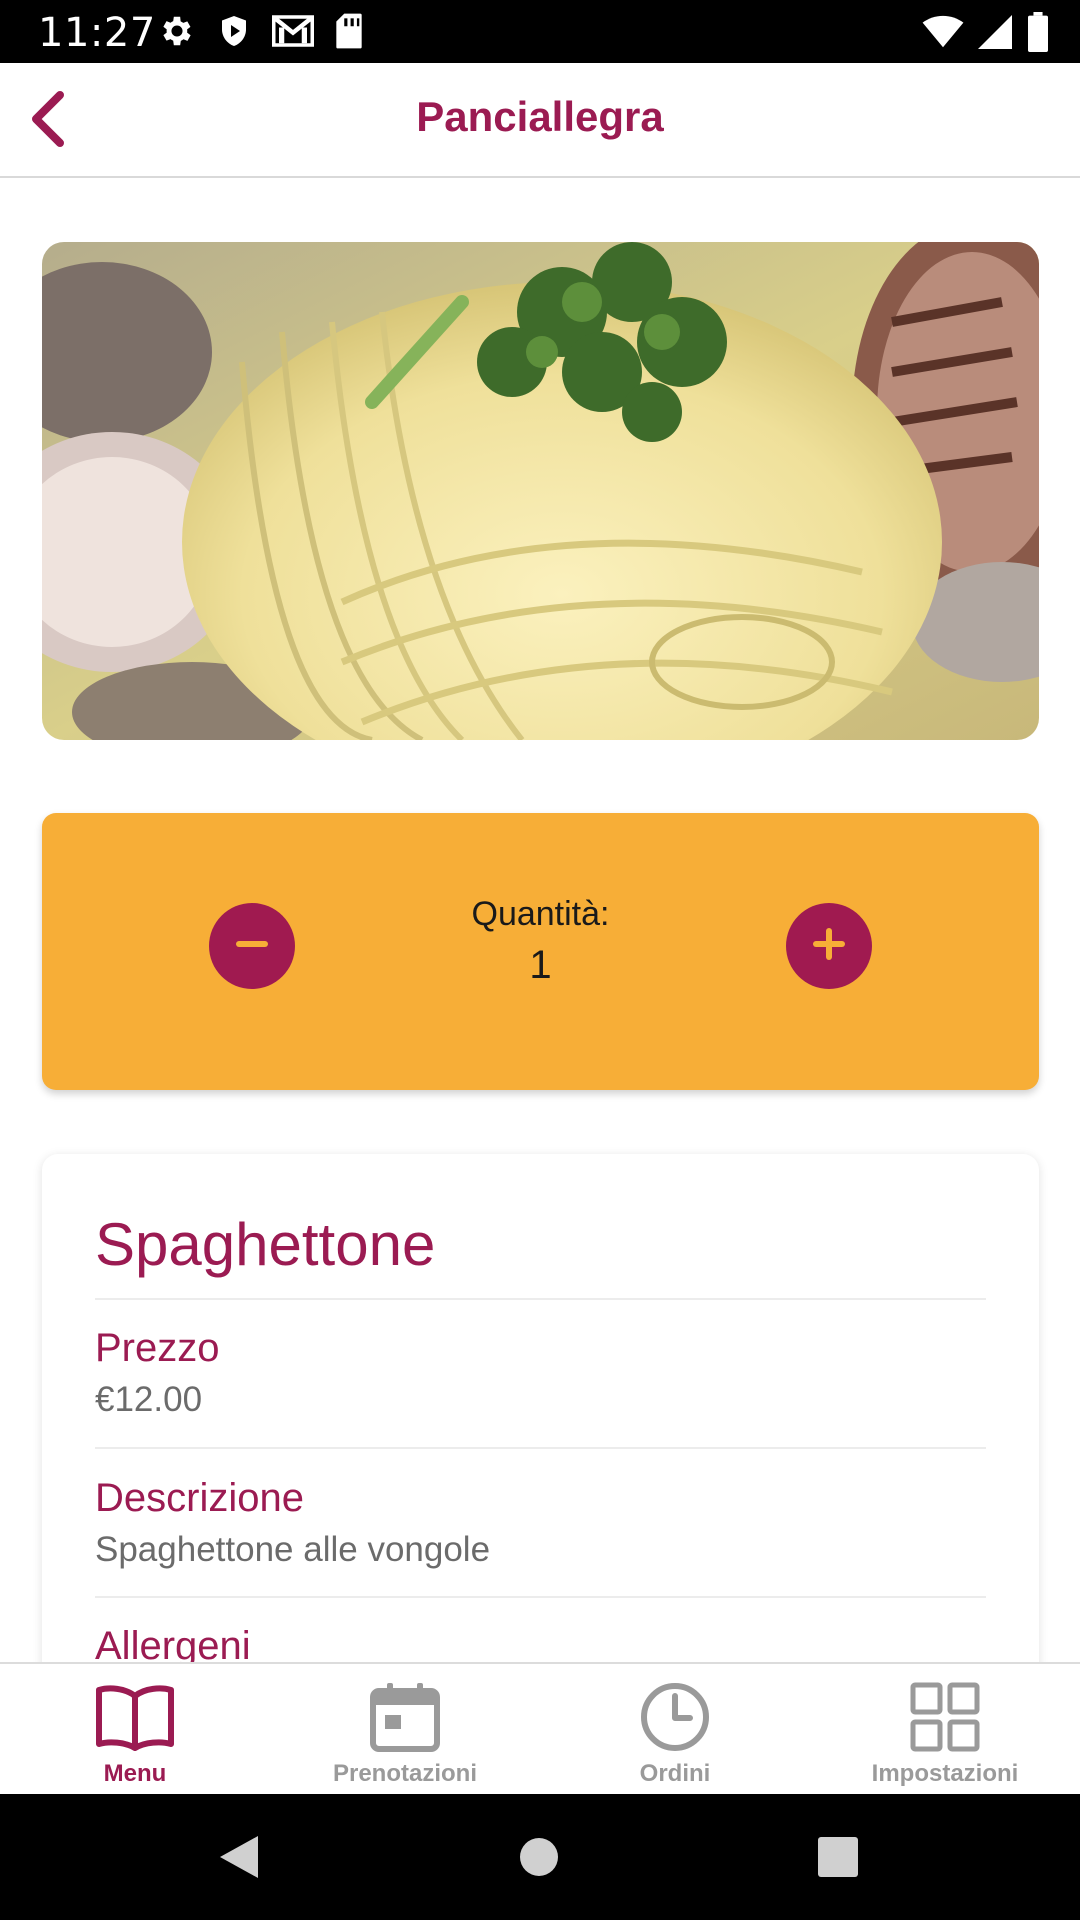 The width and height of the screenshot is (1080, 1920). What do you see at coordinates (995, 32) in the screenshot?
I see `signal-icon` at bounding box center [995, 32].